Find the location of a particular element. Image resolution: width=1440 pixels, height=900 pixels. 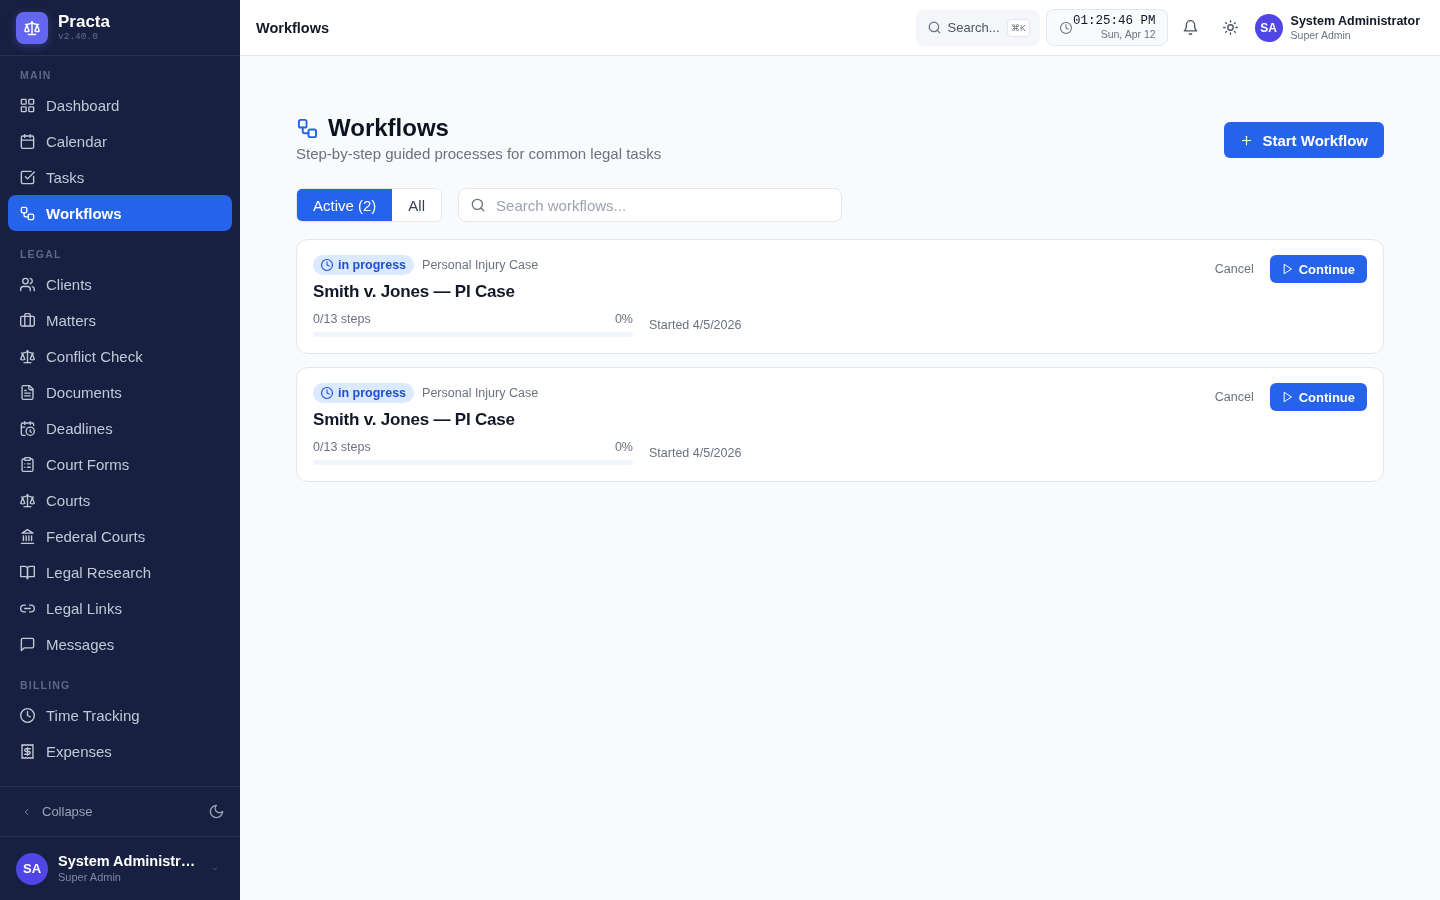

clock-date: Sun, Apr 12 is located at coordinates (1128, 34).